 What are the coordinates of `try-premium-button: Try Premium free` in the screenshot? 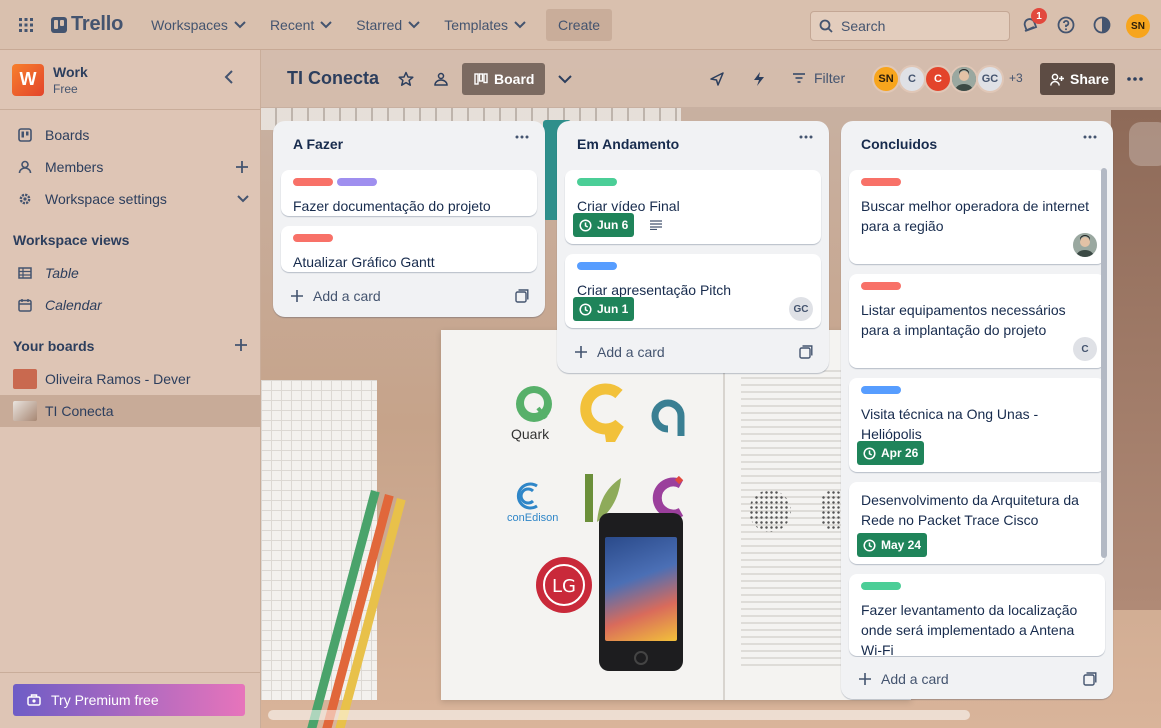 It's located at (129, 700).